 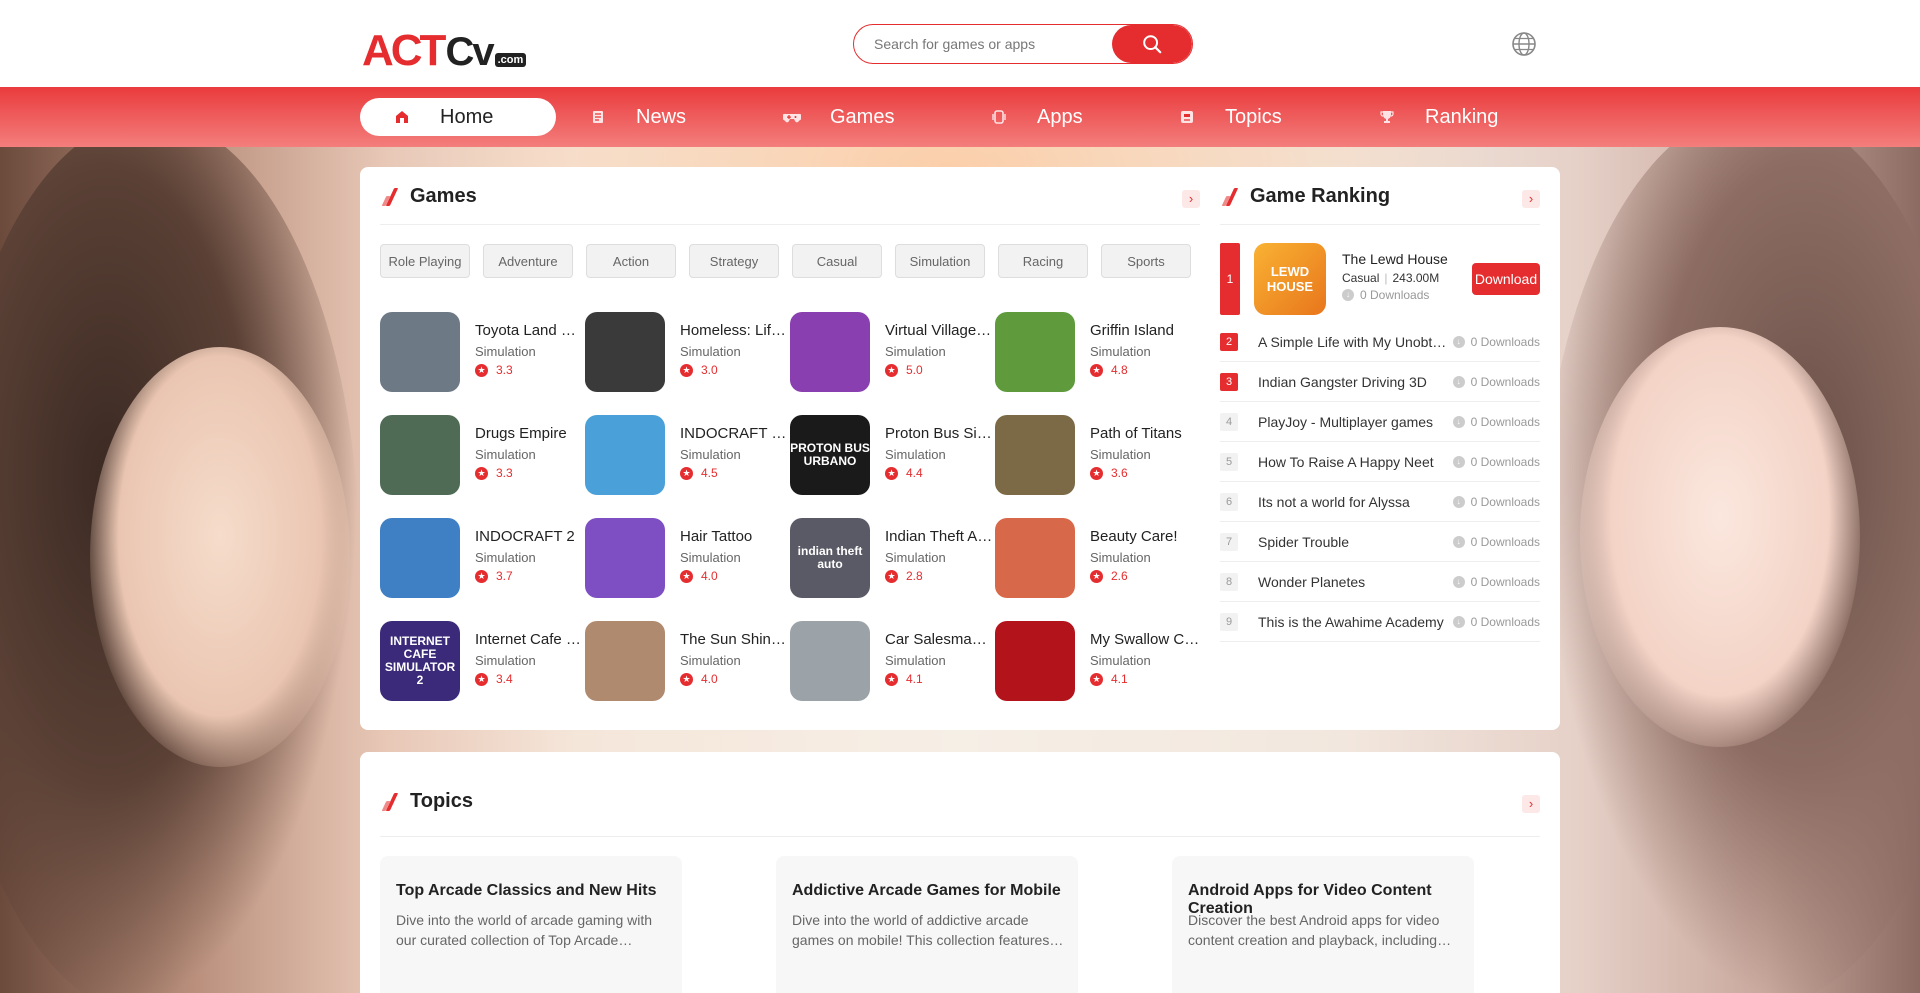 I want to click on game-card: Griffin Island Simulation ★ 4.8, so click(x=1097, y=353).